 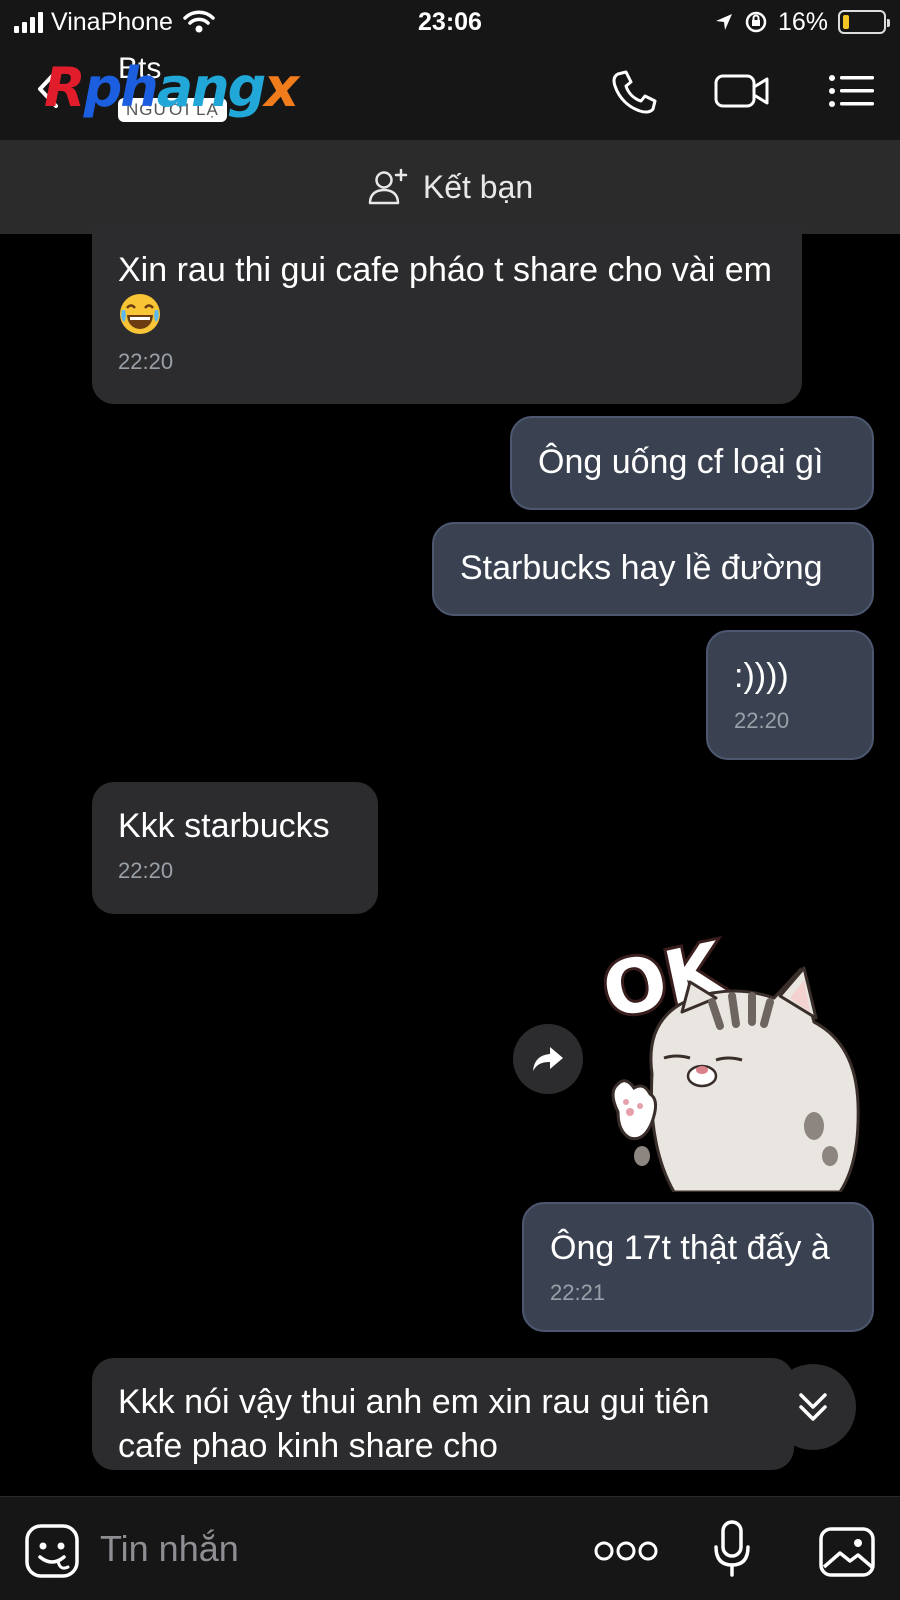 I want to click on location-arrow-icon, so click(x=723, y=22).